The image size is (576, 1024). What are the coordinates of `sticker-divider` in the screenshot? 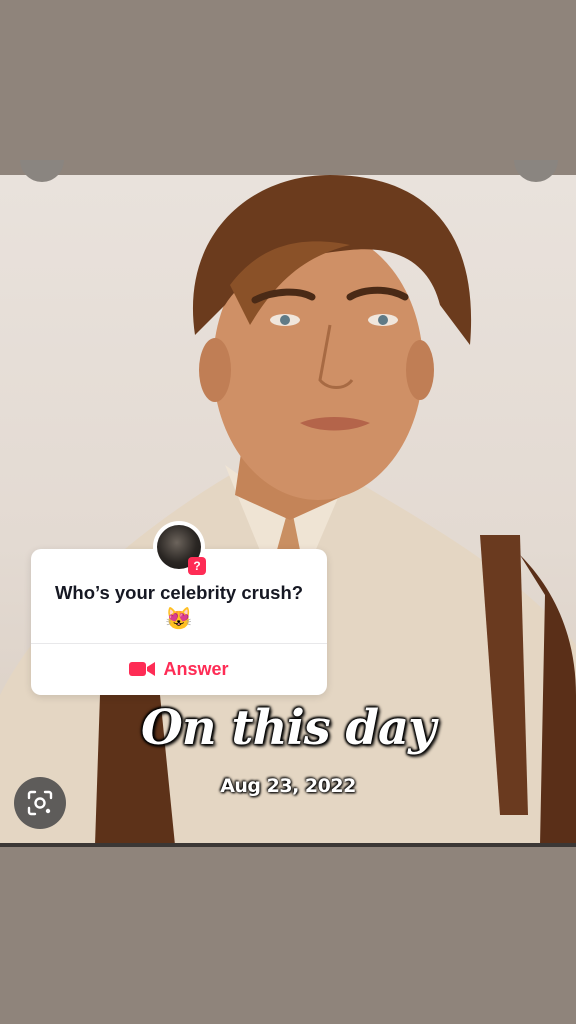 It's located at (179, 643).